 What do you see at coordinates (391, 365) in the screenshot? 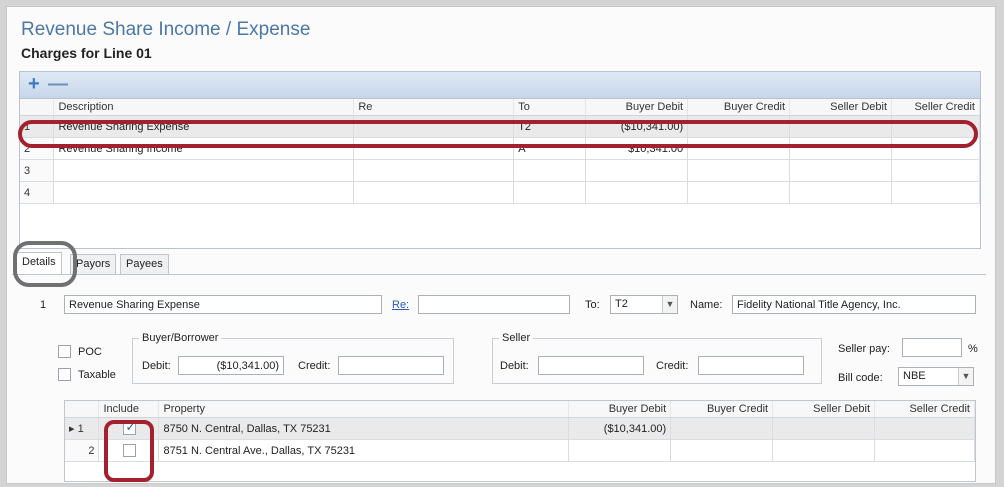
I see `buyer-credit-input` at bounding box center [391, 365].